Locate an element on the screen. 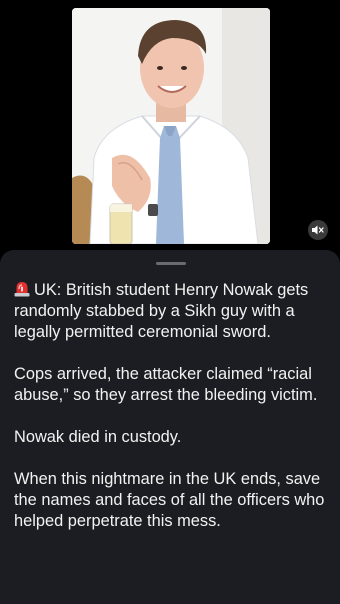  rotating-light-icon is located at coordinates (22, 289).